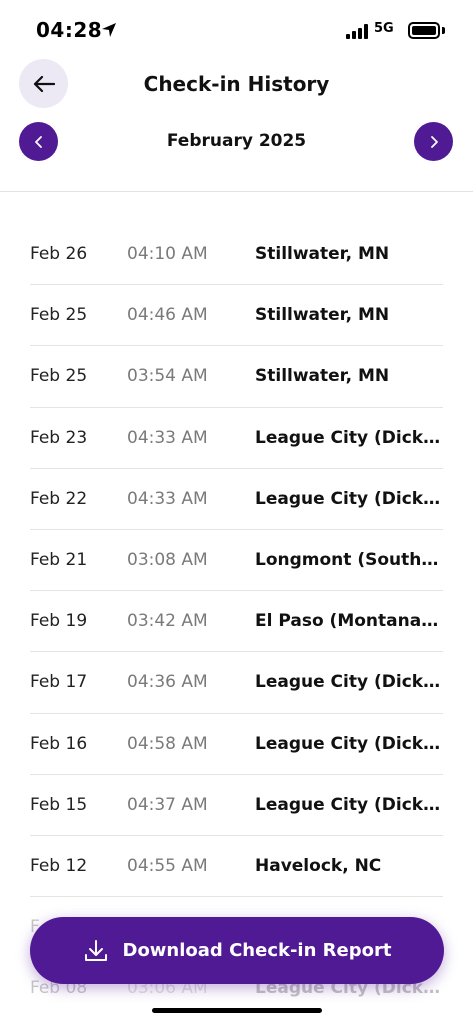 The height and width of the screenshot is (1024, 473). Describe the element at coordinates (318, 865) in the screenshot. I see `checkin-location: Havelock, NC` at that location.